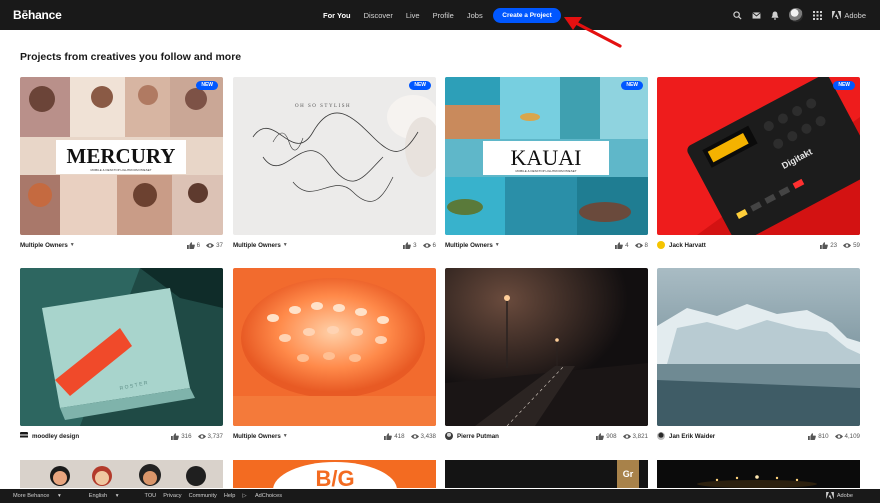 The image size is (880, 503). I want to click on footer-link-community: Community, so click(203, 496).